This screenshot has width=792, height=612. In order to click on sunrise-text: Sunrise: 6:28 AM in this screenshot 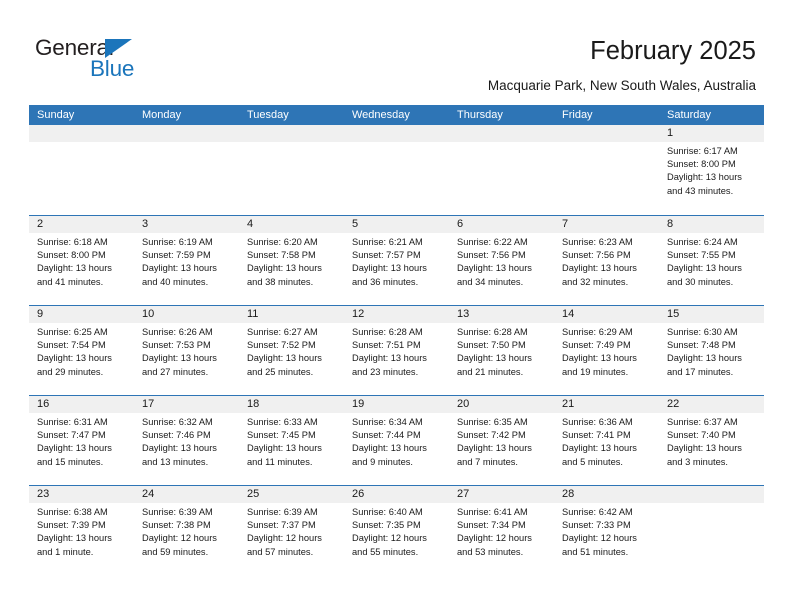, I will do `click(492, 332)`.